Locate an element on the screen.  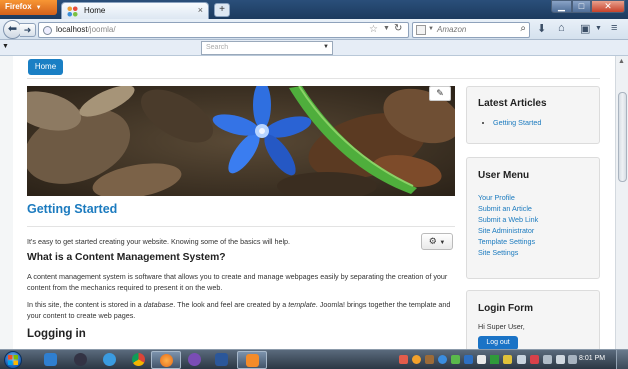
web-search-box: ▼ Amazon ⌕ is located at coordinates (471, 30).